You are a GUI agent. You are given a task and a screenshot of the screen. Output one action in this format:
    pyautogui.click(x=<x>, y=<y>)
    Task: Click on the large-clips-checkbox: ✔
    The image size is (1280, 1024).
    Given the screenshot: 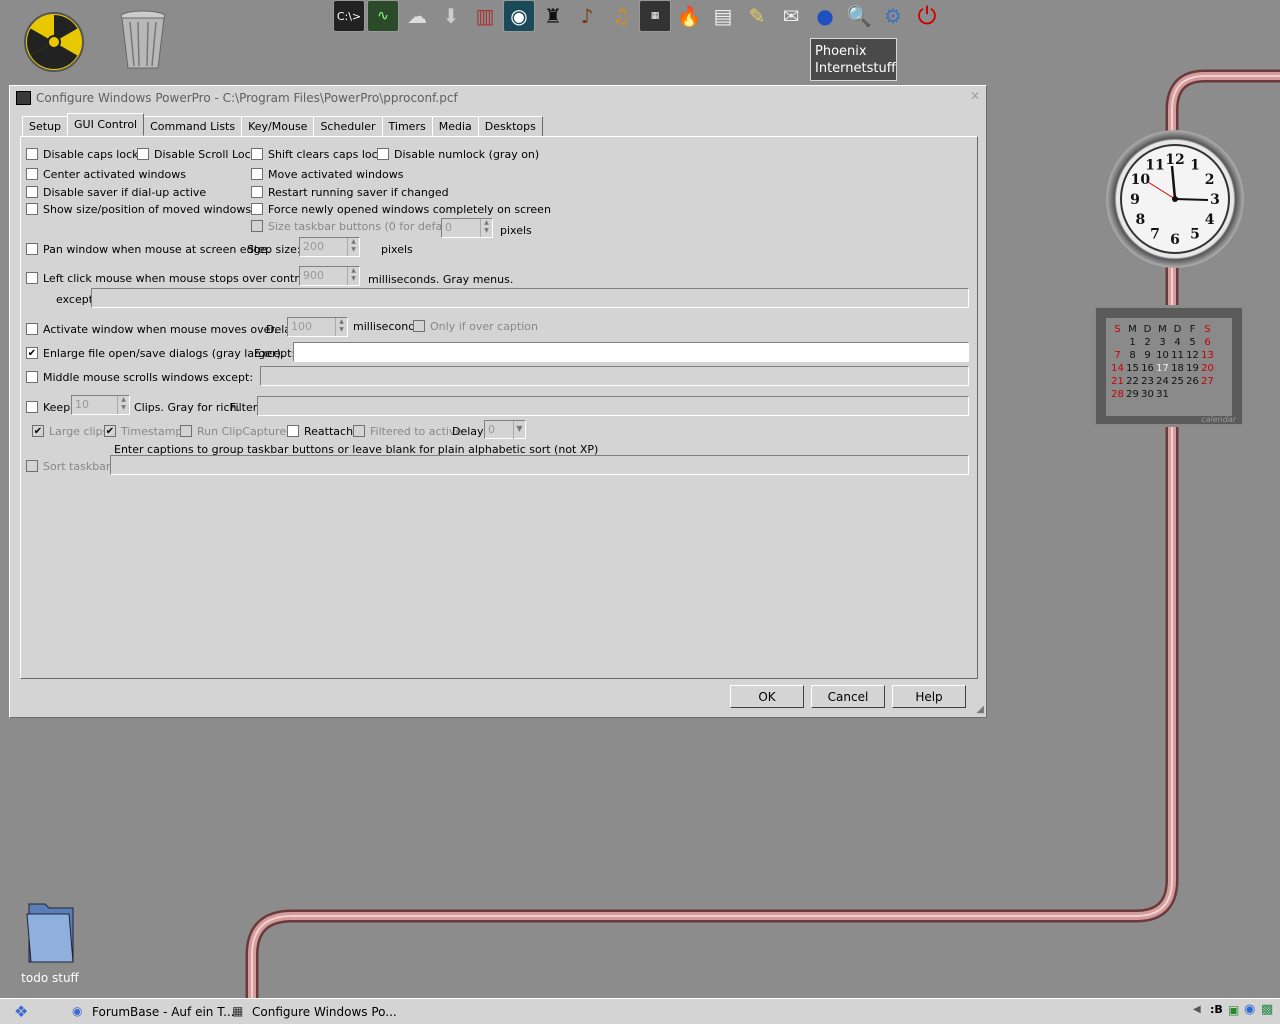 What is the action you would take?
    pyautogui.click(x=38, y=431)
    